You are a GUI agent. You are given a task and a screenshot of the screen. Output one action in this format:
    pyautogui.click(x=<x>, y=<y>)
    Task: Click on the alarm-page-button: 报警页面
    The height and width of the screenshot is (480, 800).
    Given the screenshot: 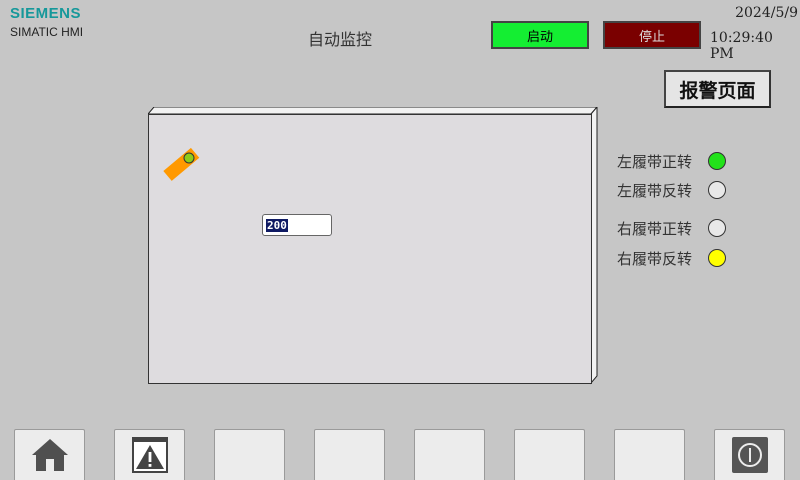 What is the action you would take?
    pyautogui.click(x=717, y=89)
    